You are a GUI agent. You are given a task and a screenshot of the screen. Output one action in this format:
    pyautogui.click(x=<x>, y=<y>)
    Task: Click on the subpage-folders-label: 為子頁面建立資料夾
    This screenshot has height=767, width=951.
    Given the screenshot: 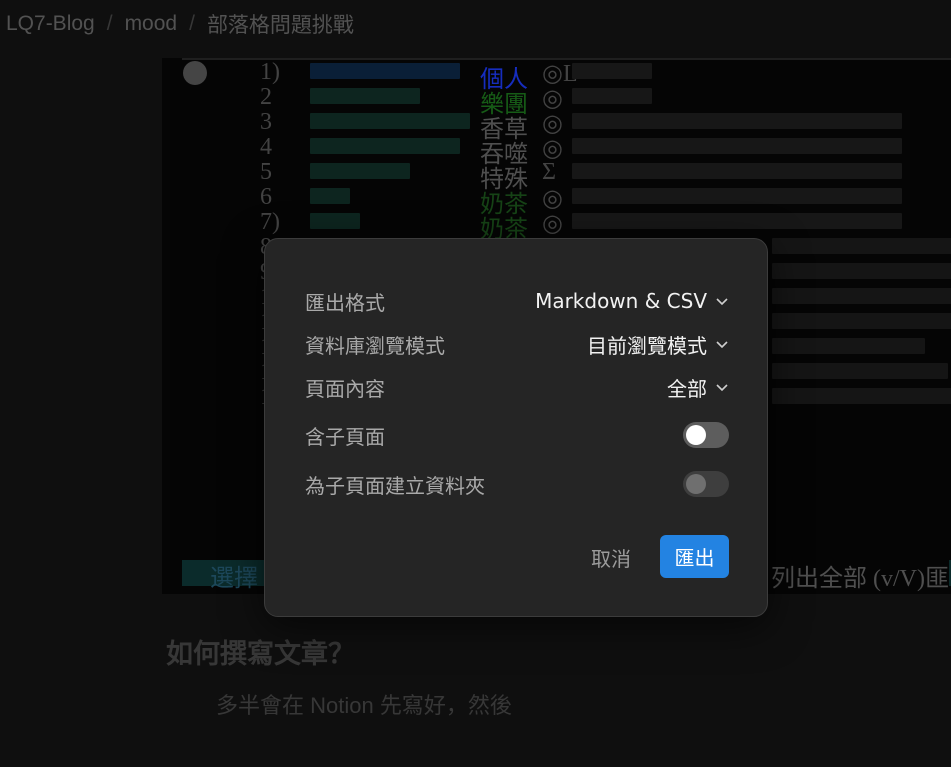 What is the action you would take?
    pyautogui.click(x=395, y=485)
    